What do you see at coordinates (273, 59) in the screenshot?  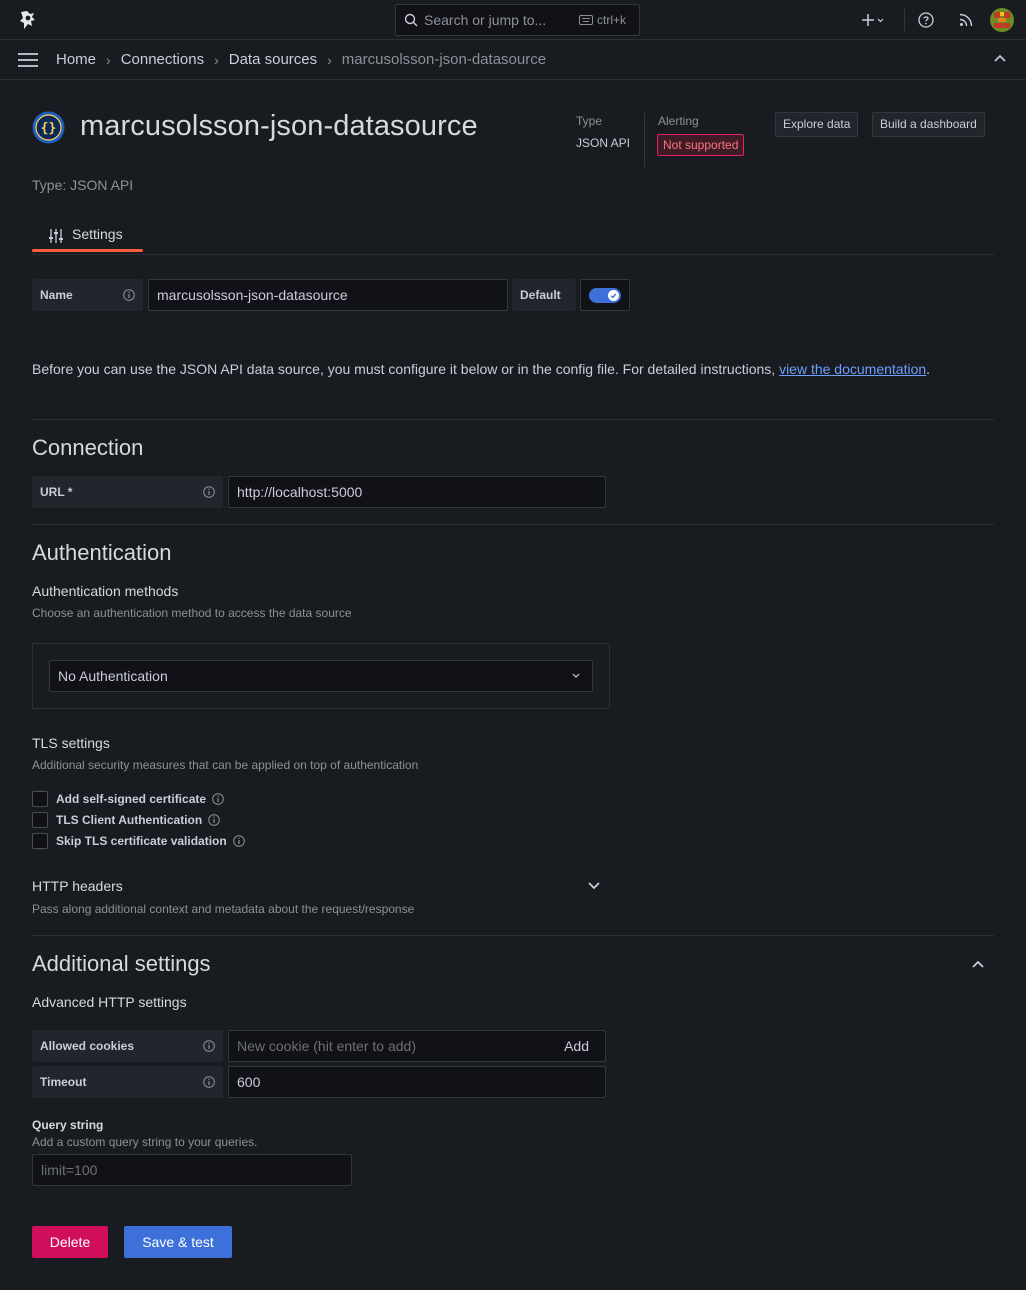 I see `breadcrumb-data-sources: Data sources` at bounding box center [273, 59].